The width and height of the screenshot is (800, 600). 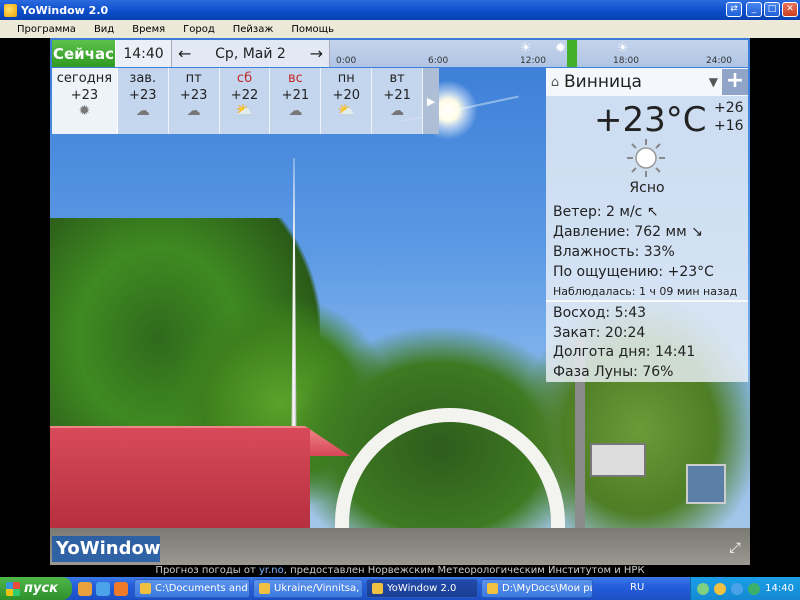 I want to click on wind-text: Ветер: 2 м/с, so click(x=598, y=212).